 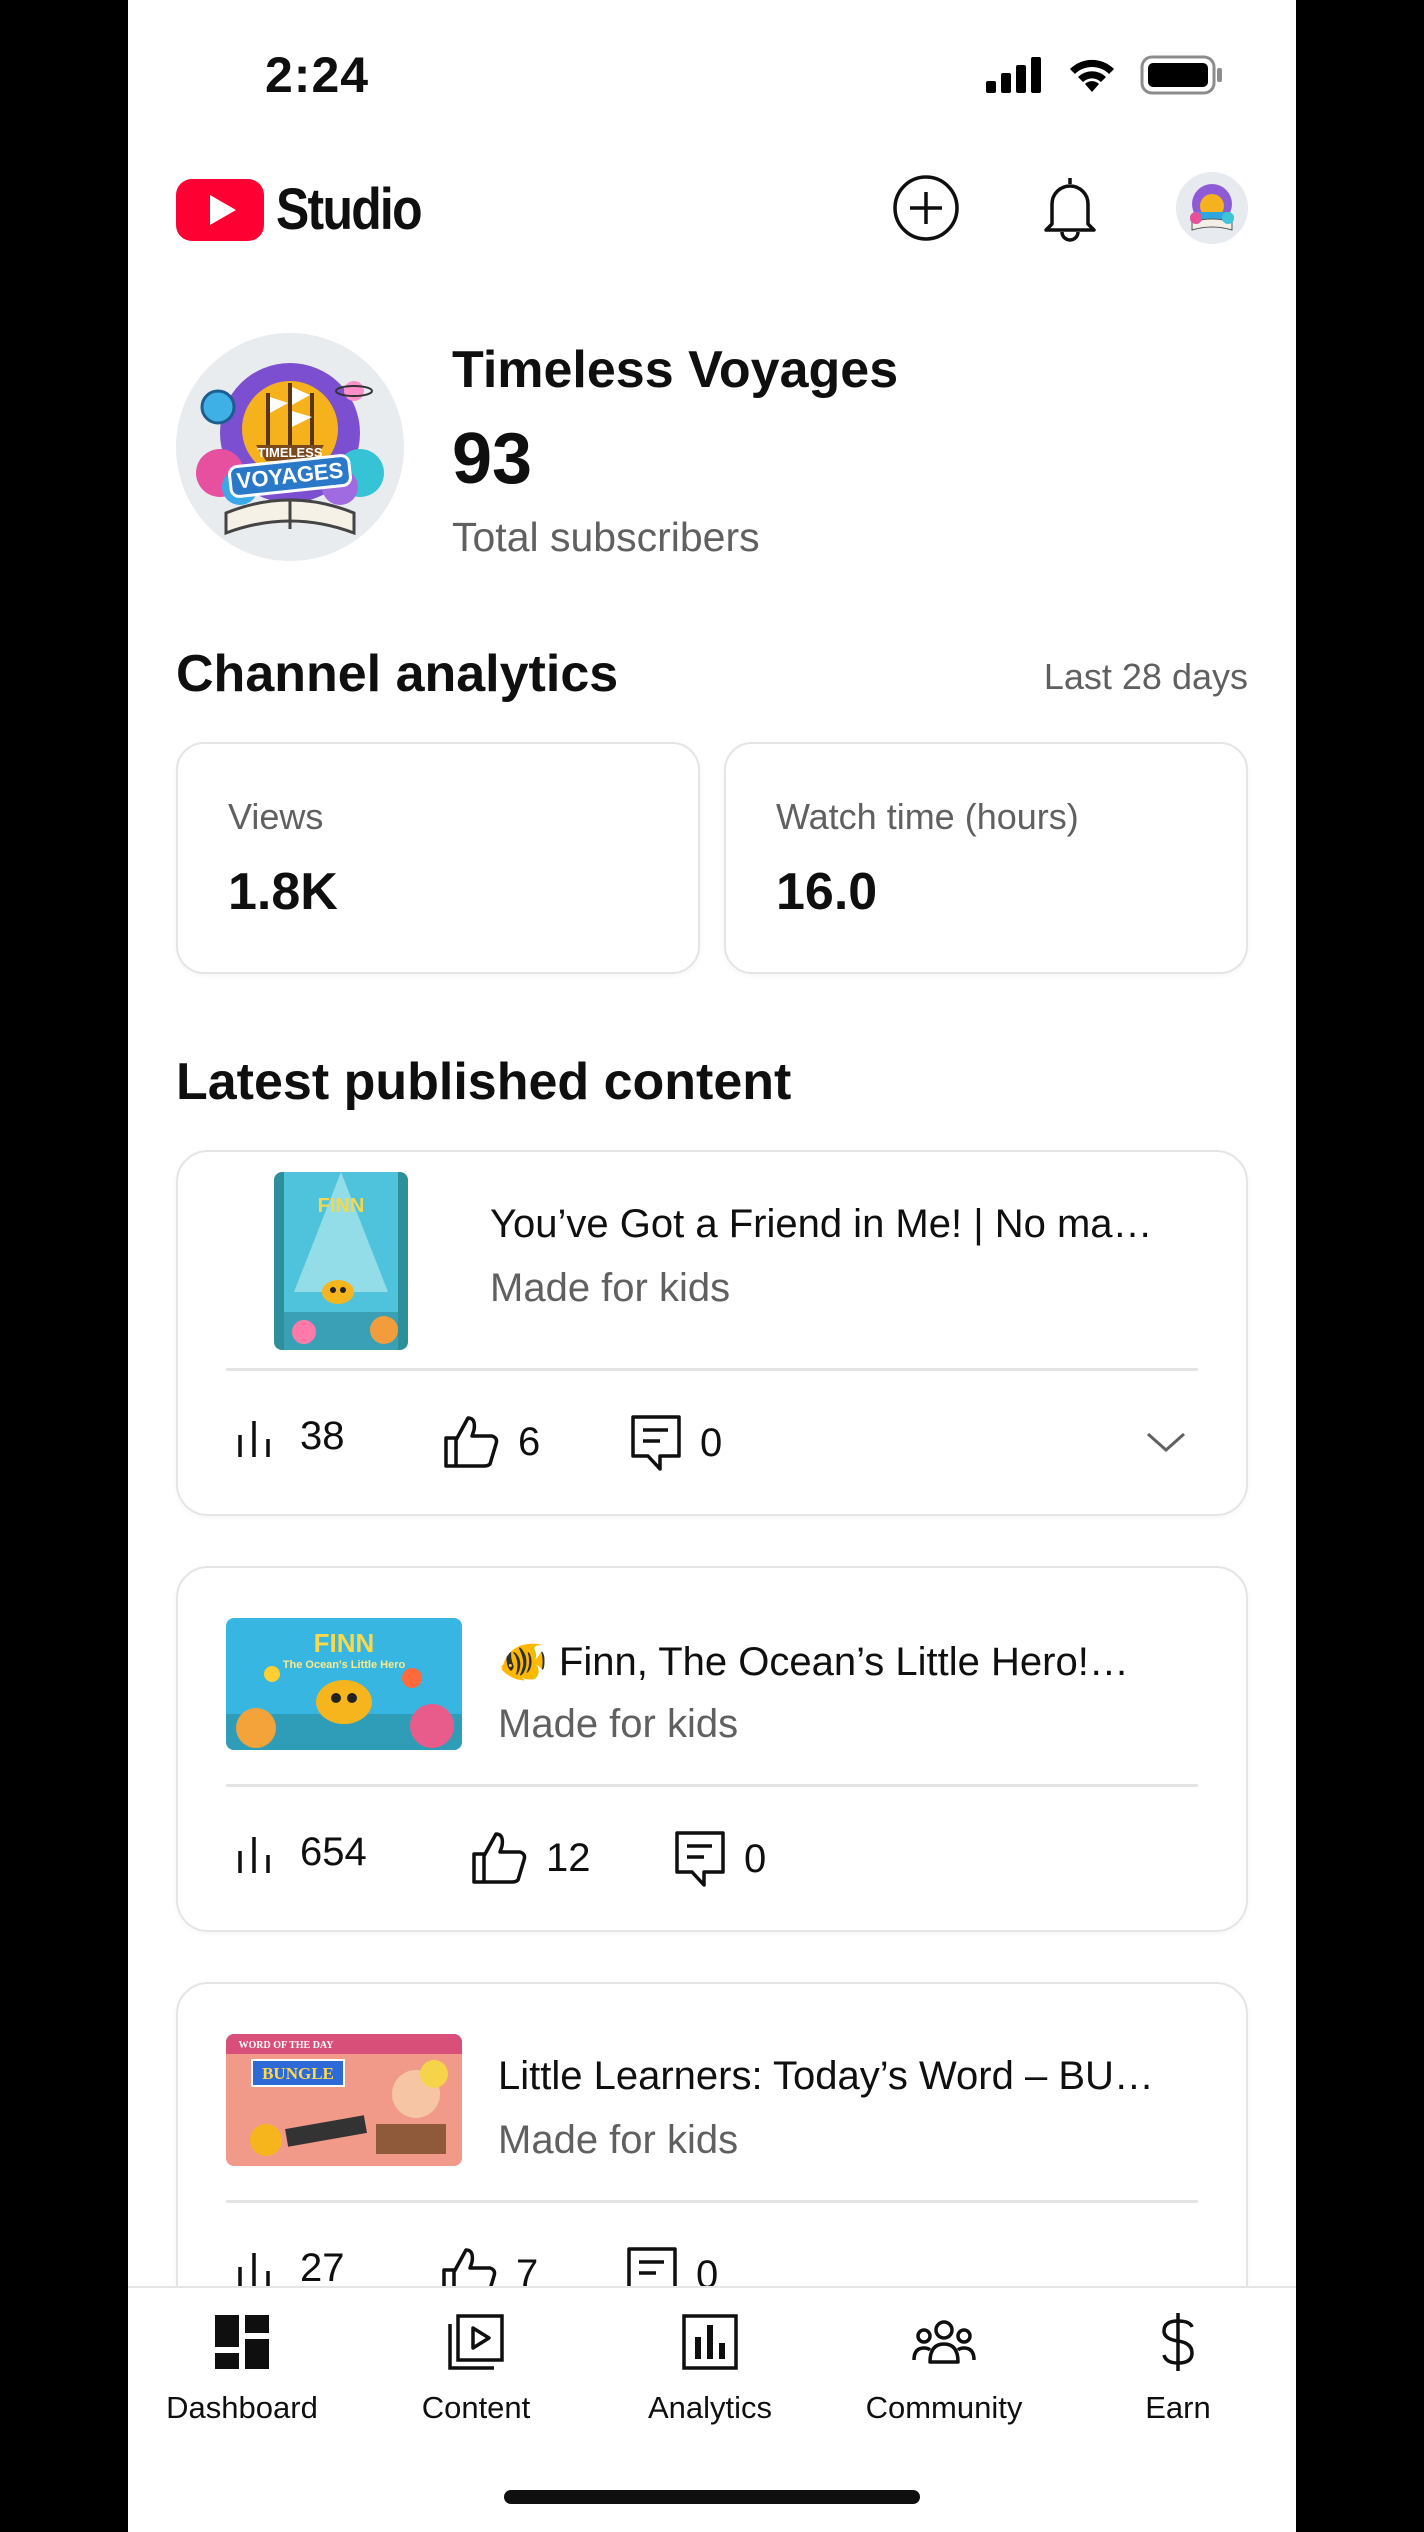 What do you see at coordinates (1145, 676) in the screenshot?
I see `analytics-period: Last 28 days` at bounding box center [1145, 676].